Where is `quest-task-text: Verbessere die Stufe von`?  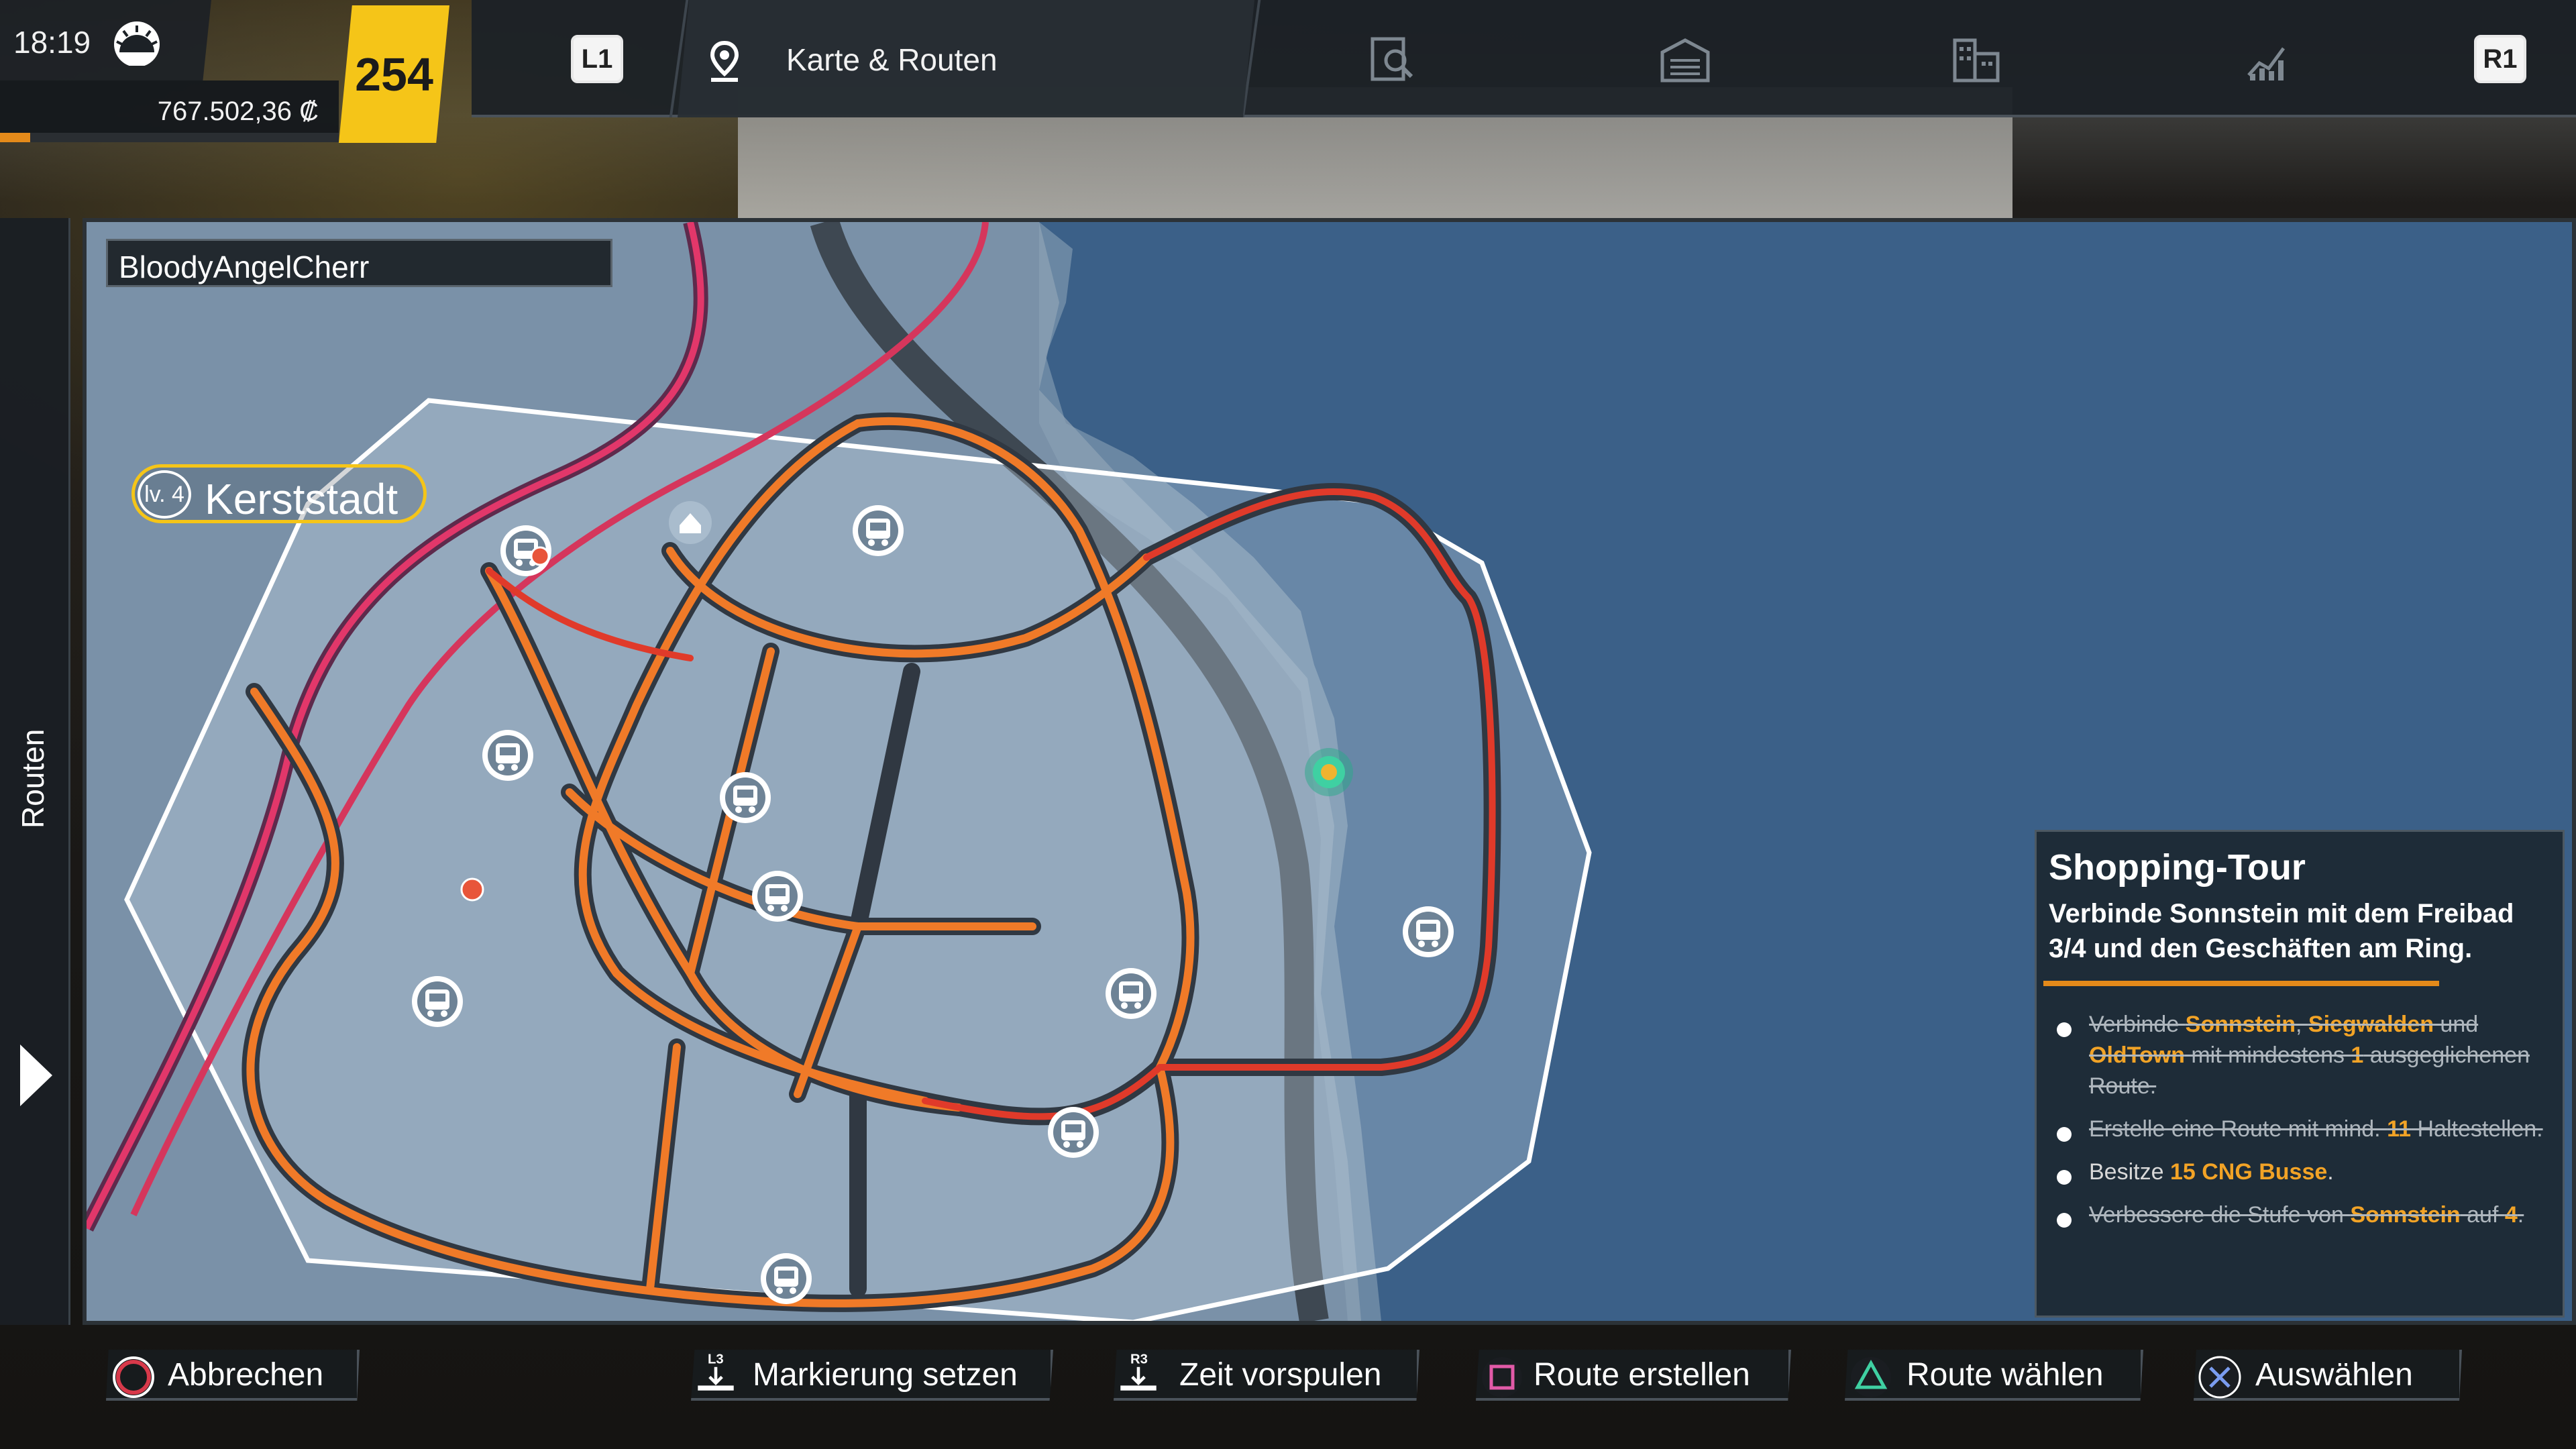
quest-task-text: Verbessere die Stufe von is located at coordinates (2220, 1215).